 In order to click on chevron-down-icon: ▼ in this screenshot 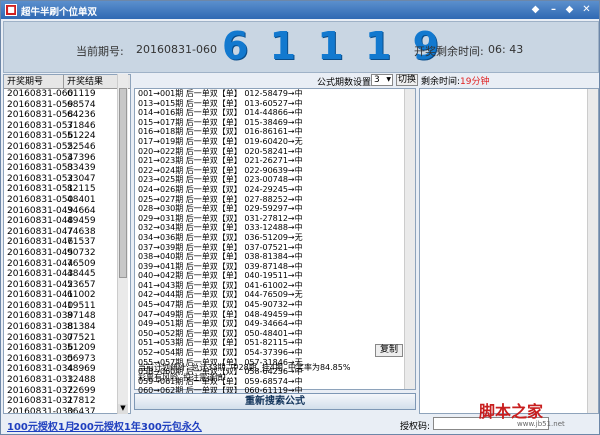, I will do `click(388, 79)`.